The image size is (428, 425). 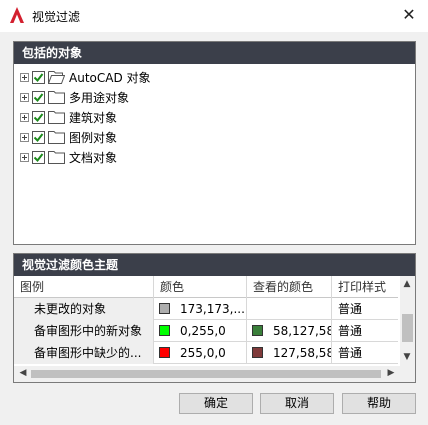 I want to click on help-button: 帮助, so click(x=379, y=403).